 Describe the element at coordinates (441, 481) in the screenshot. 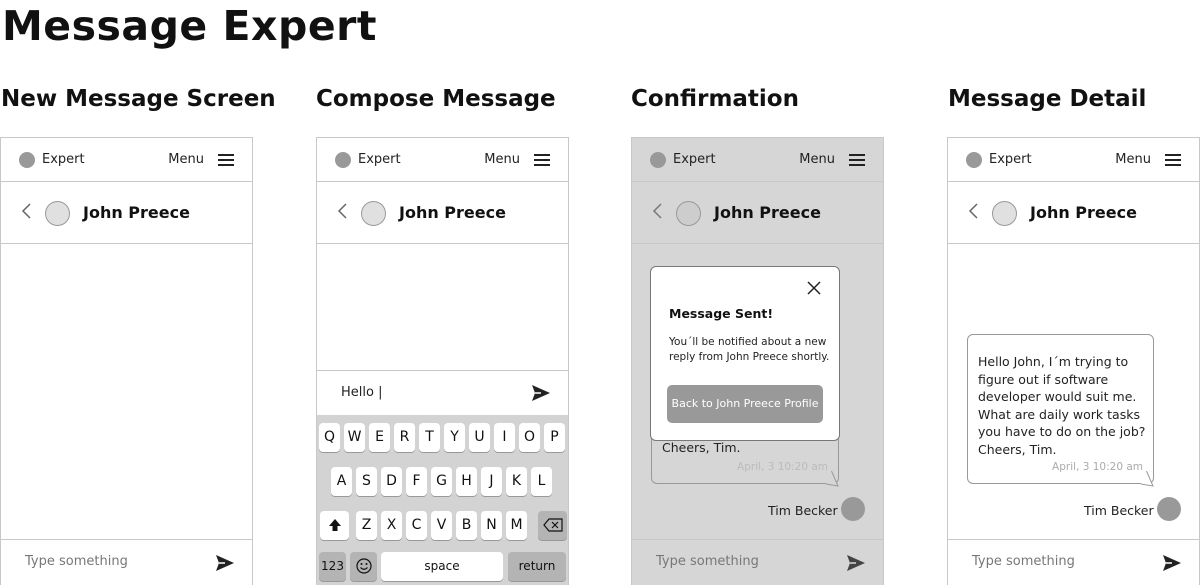

I see `key-g: G` at that location.